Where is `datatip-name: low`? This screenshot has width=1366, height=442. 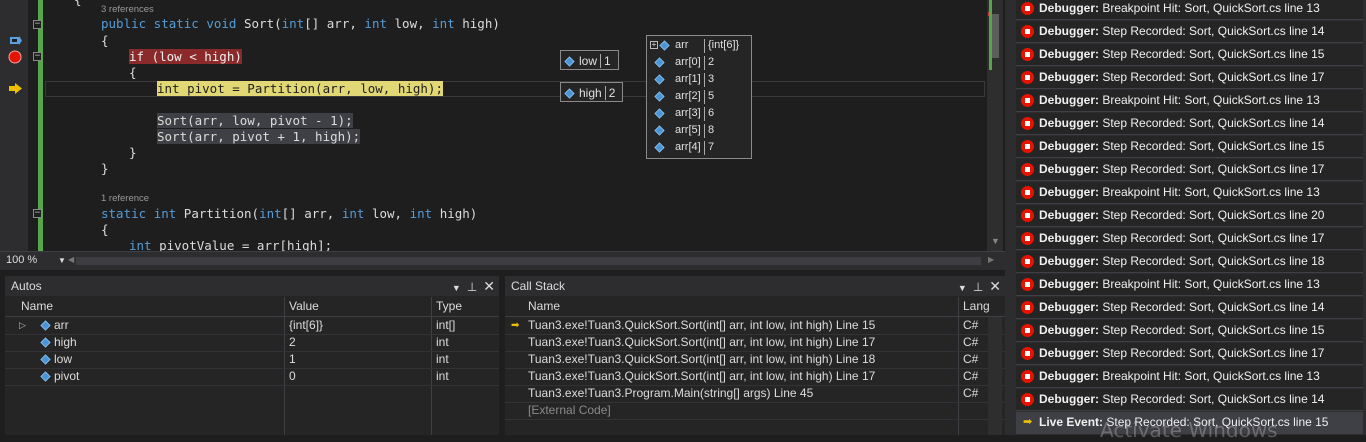 datatip-name: low is located at coordinates (588, 61).